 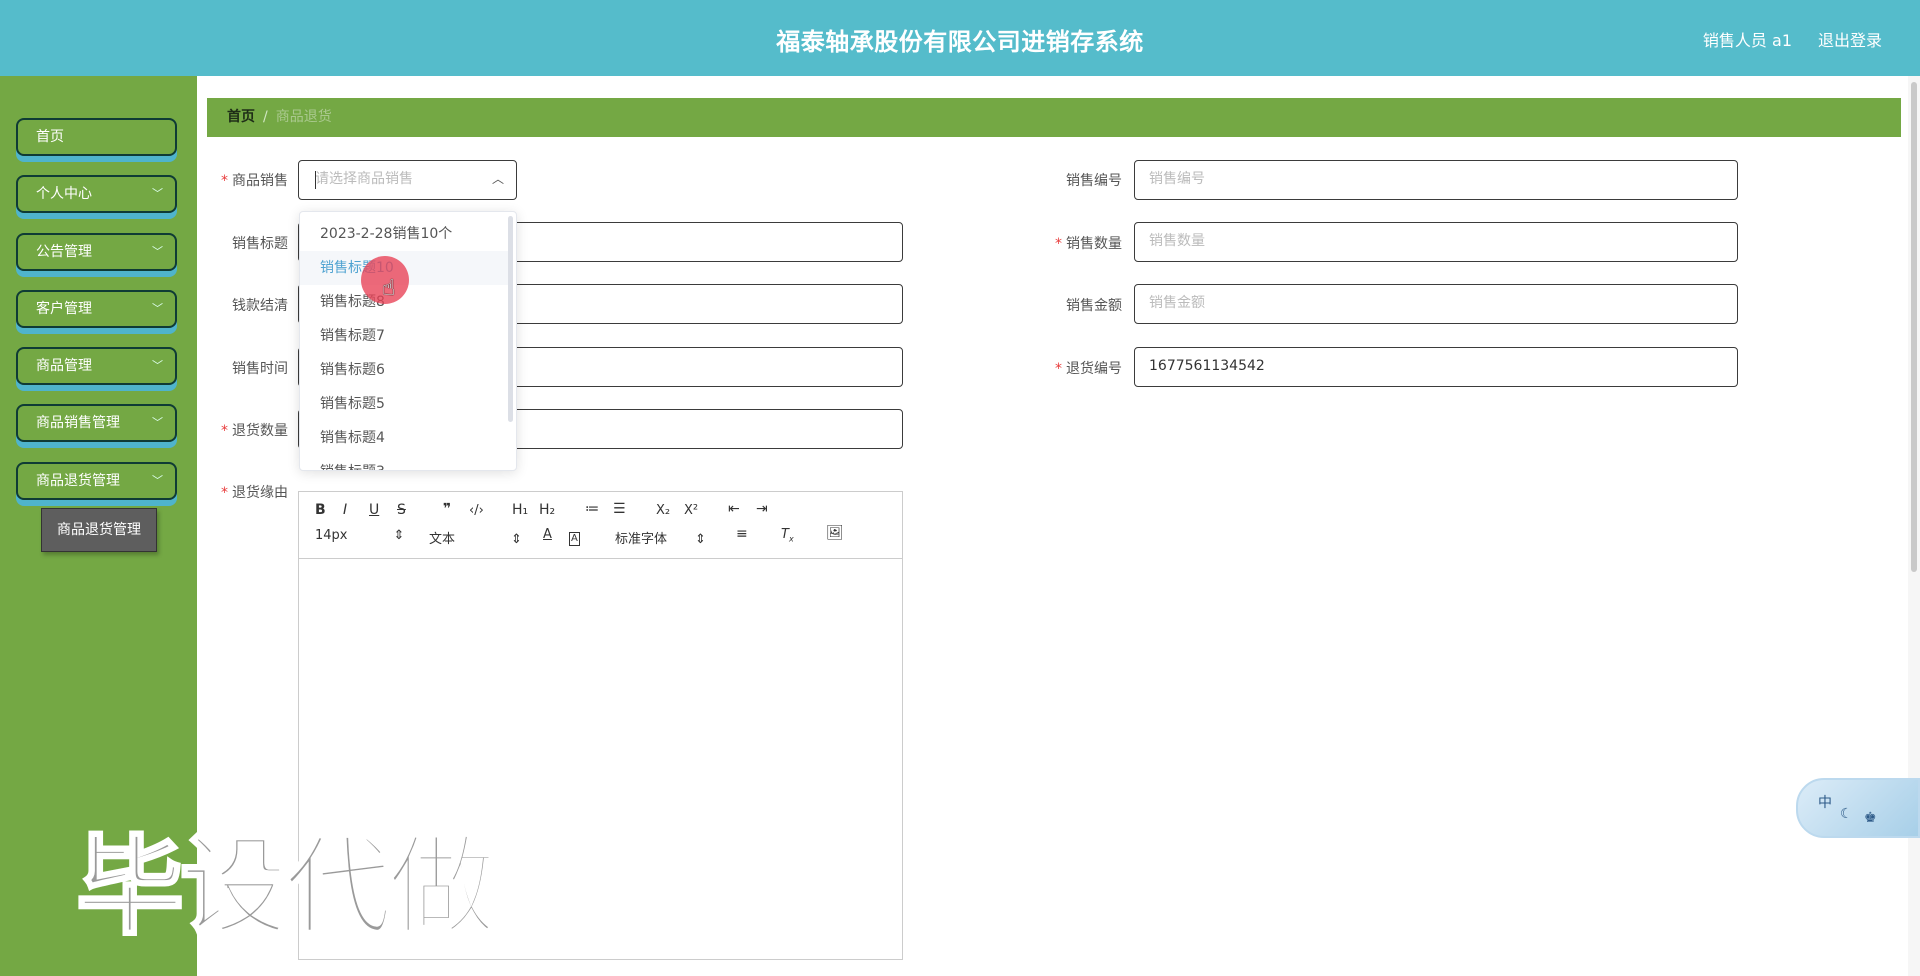 What do you see at coordinates (401, 510) in the screenshot?
I see `strike-icon: S` at bounding box center [401, 510].